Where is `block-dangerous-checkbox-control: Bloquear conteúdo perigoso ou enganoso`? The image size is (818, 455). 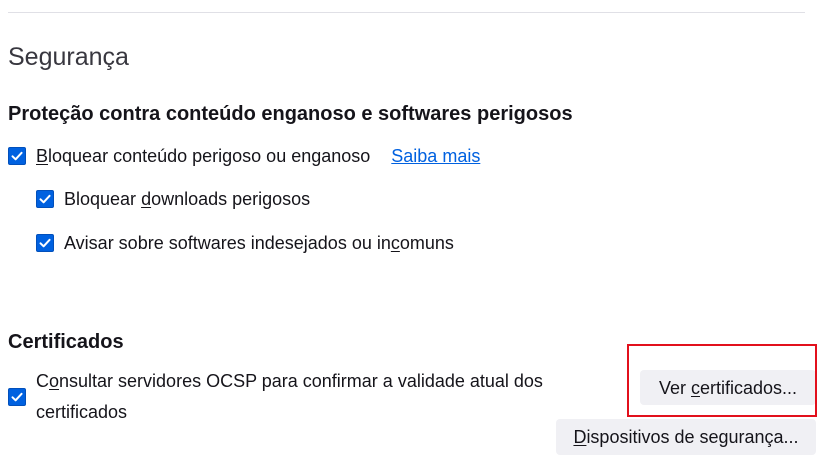 block-dangerous-checkbox-control: Bloquear conteúdo perigoso ou enganoso is located at coordinates (189, 156).